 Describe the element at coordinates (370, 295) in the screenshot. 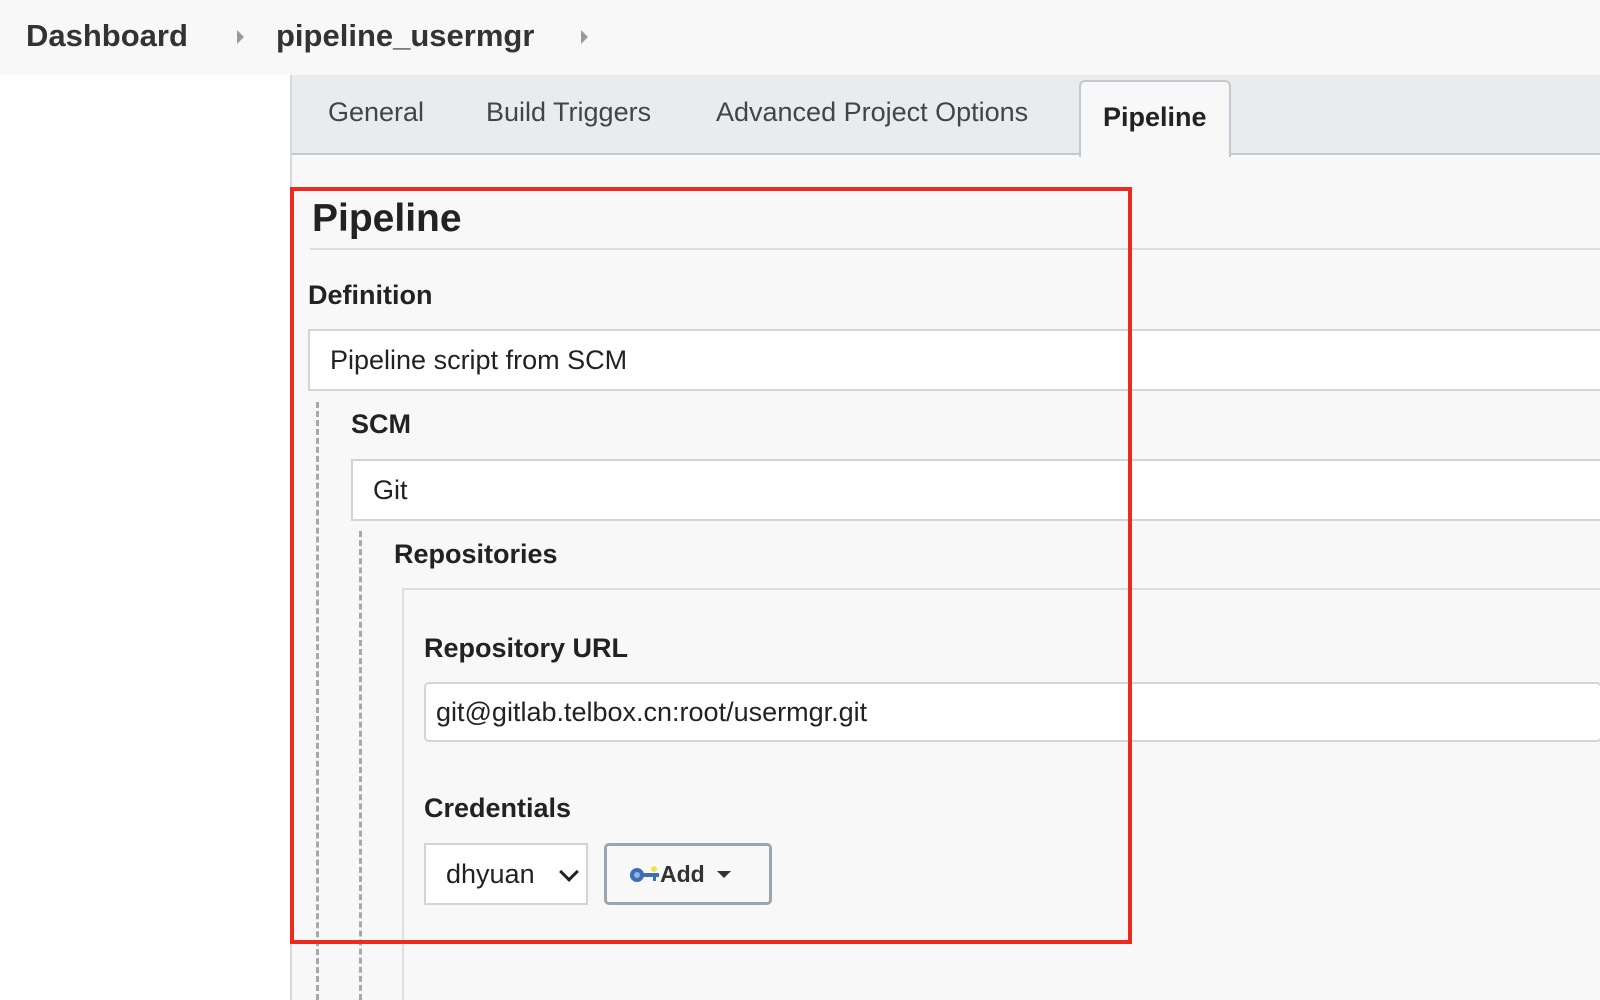

I see `definition-label: Definition` at that location.